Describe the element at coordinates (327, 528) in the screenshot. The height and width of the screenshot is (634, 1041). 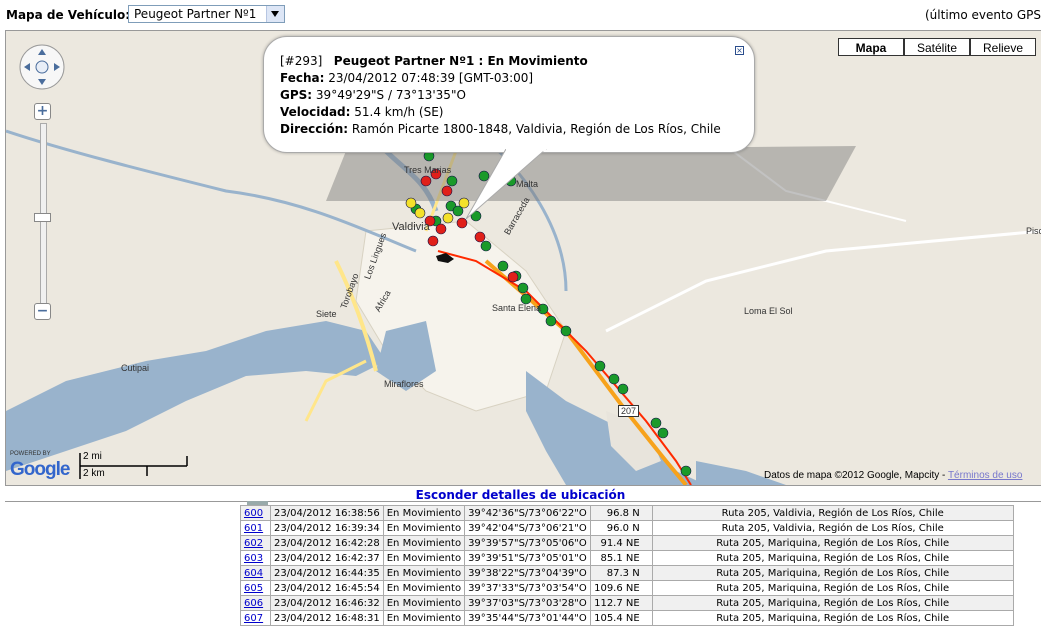
I see `row-date: 23/04/2012 16:39:34` at that location.